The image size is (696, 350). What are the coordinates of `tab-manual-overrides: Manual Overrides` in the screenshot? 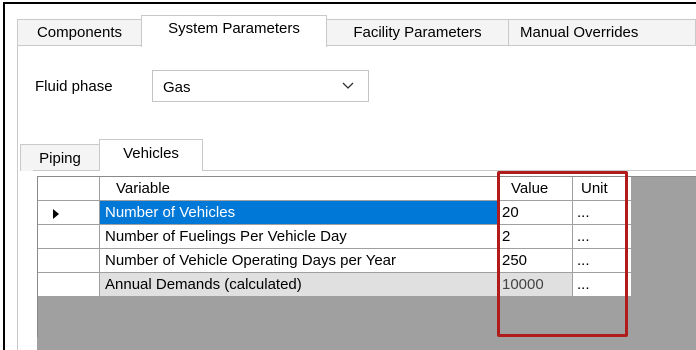 It's located at (602, 32).